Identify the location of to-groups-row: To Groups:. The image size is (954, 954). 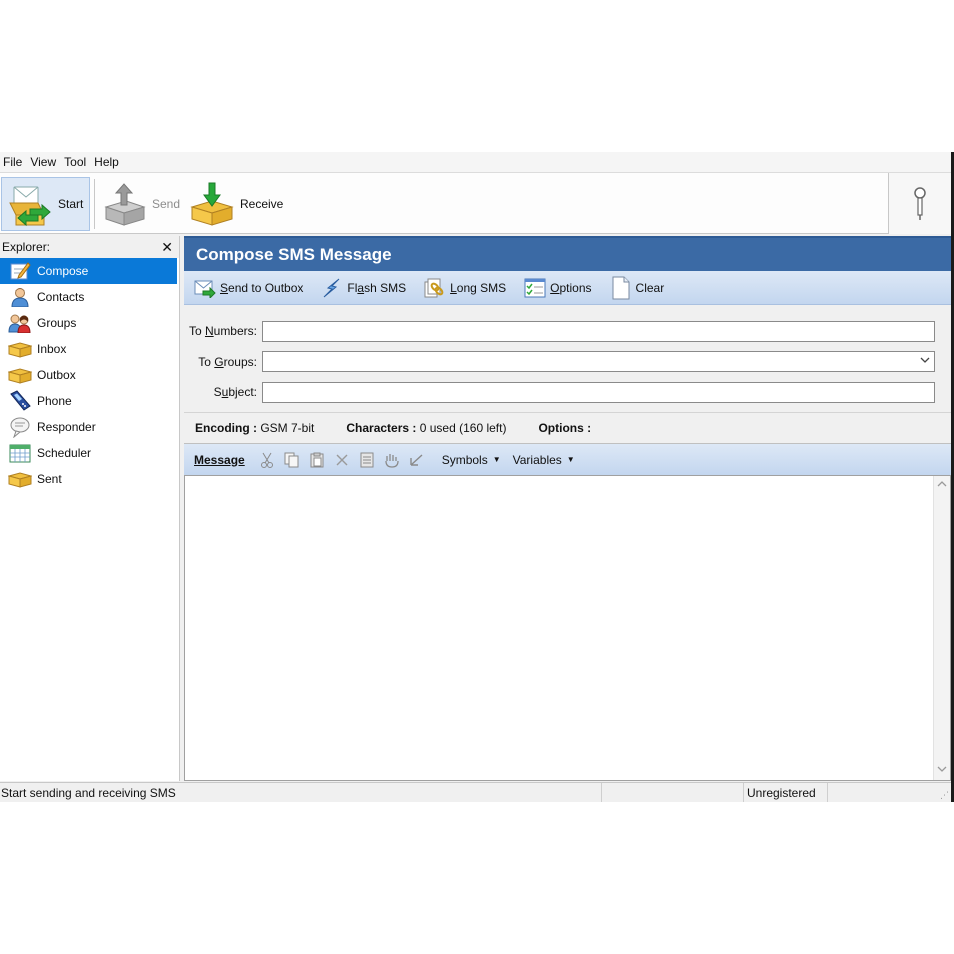
(567, 362).